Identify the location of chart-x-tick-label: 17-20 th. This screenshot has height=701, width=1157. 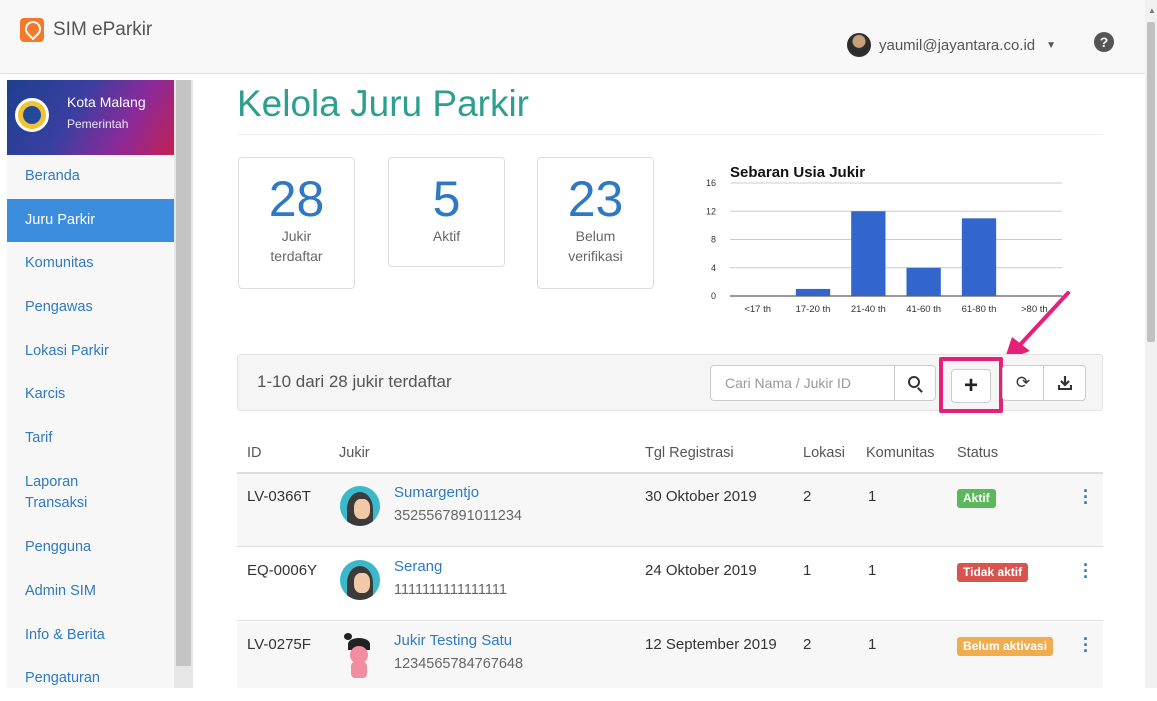
(813, 309).